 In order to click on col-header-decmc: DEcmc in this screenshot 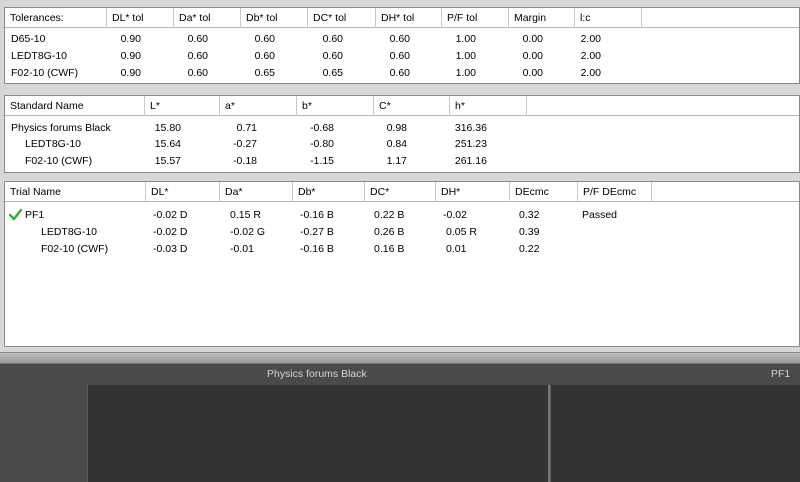, I will do `click(544, 192)`.